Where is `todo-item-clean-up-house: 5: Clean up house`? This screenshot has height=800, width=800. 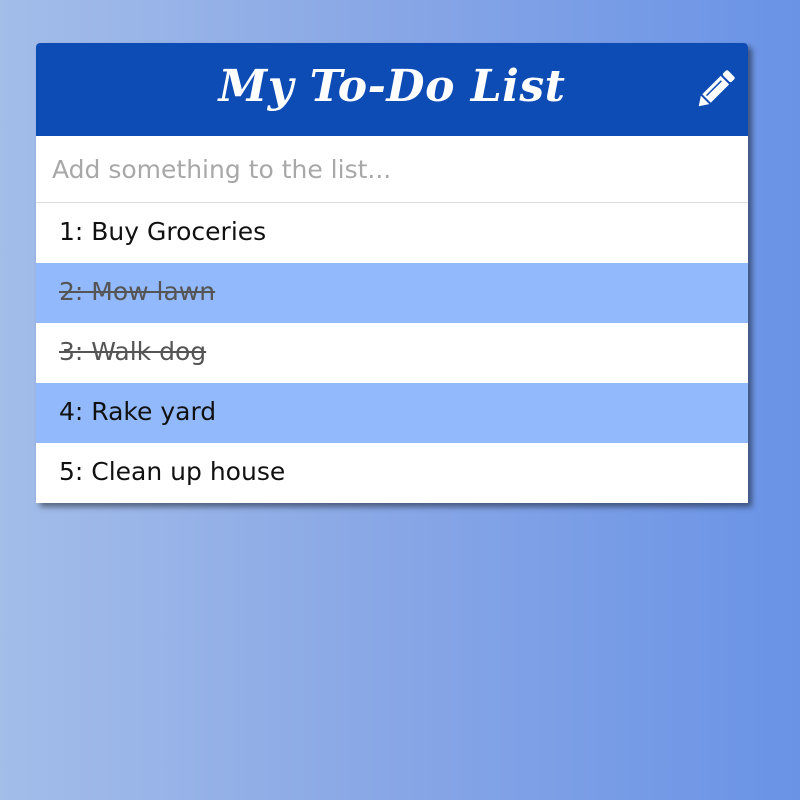 todo-item-clean-up-house: 5: Clean up house is located at coordinates (392, 473).